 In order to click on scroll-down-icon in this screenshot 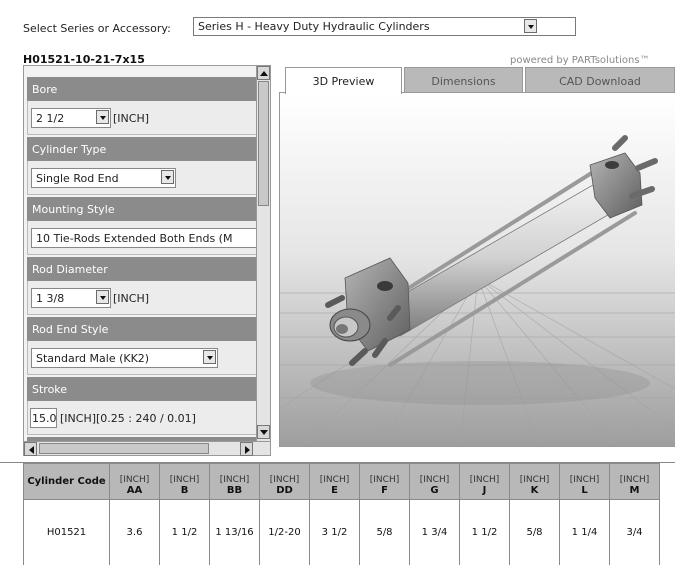, I will do `click(263, 432)`.